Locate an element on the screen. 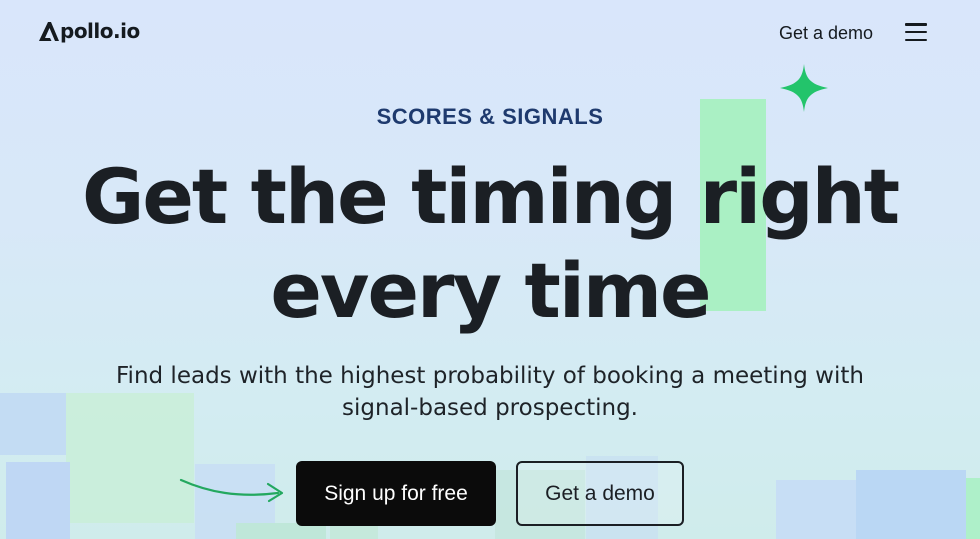 This screenshot has width=980, height=539. nav-get-demo-link: Get a demo is located at coordinates (826, 33).